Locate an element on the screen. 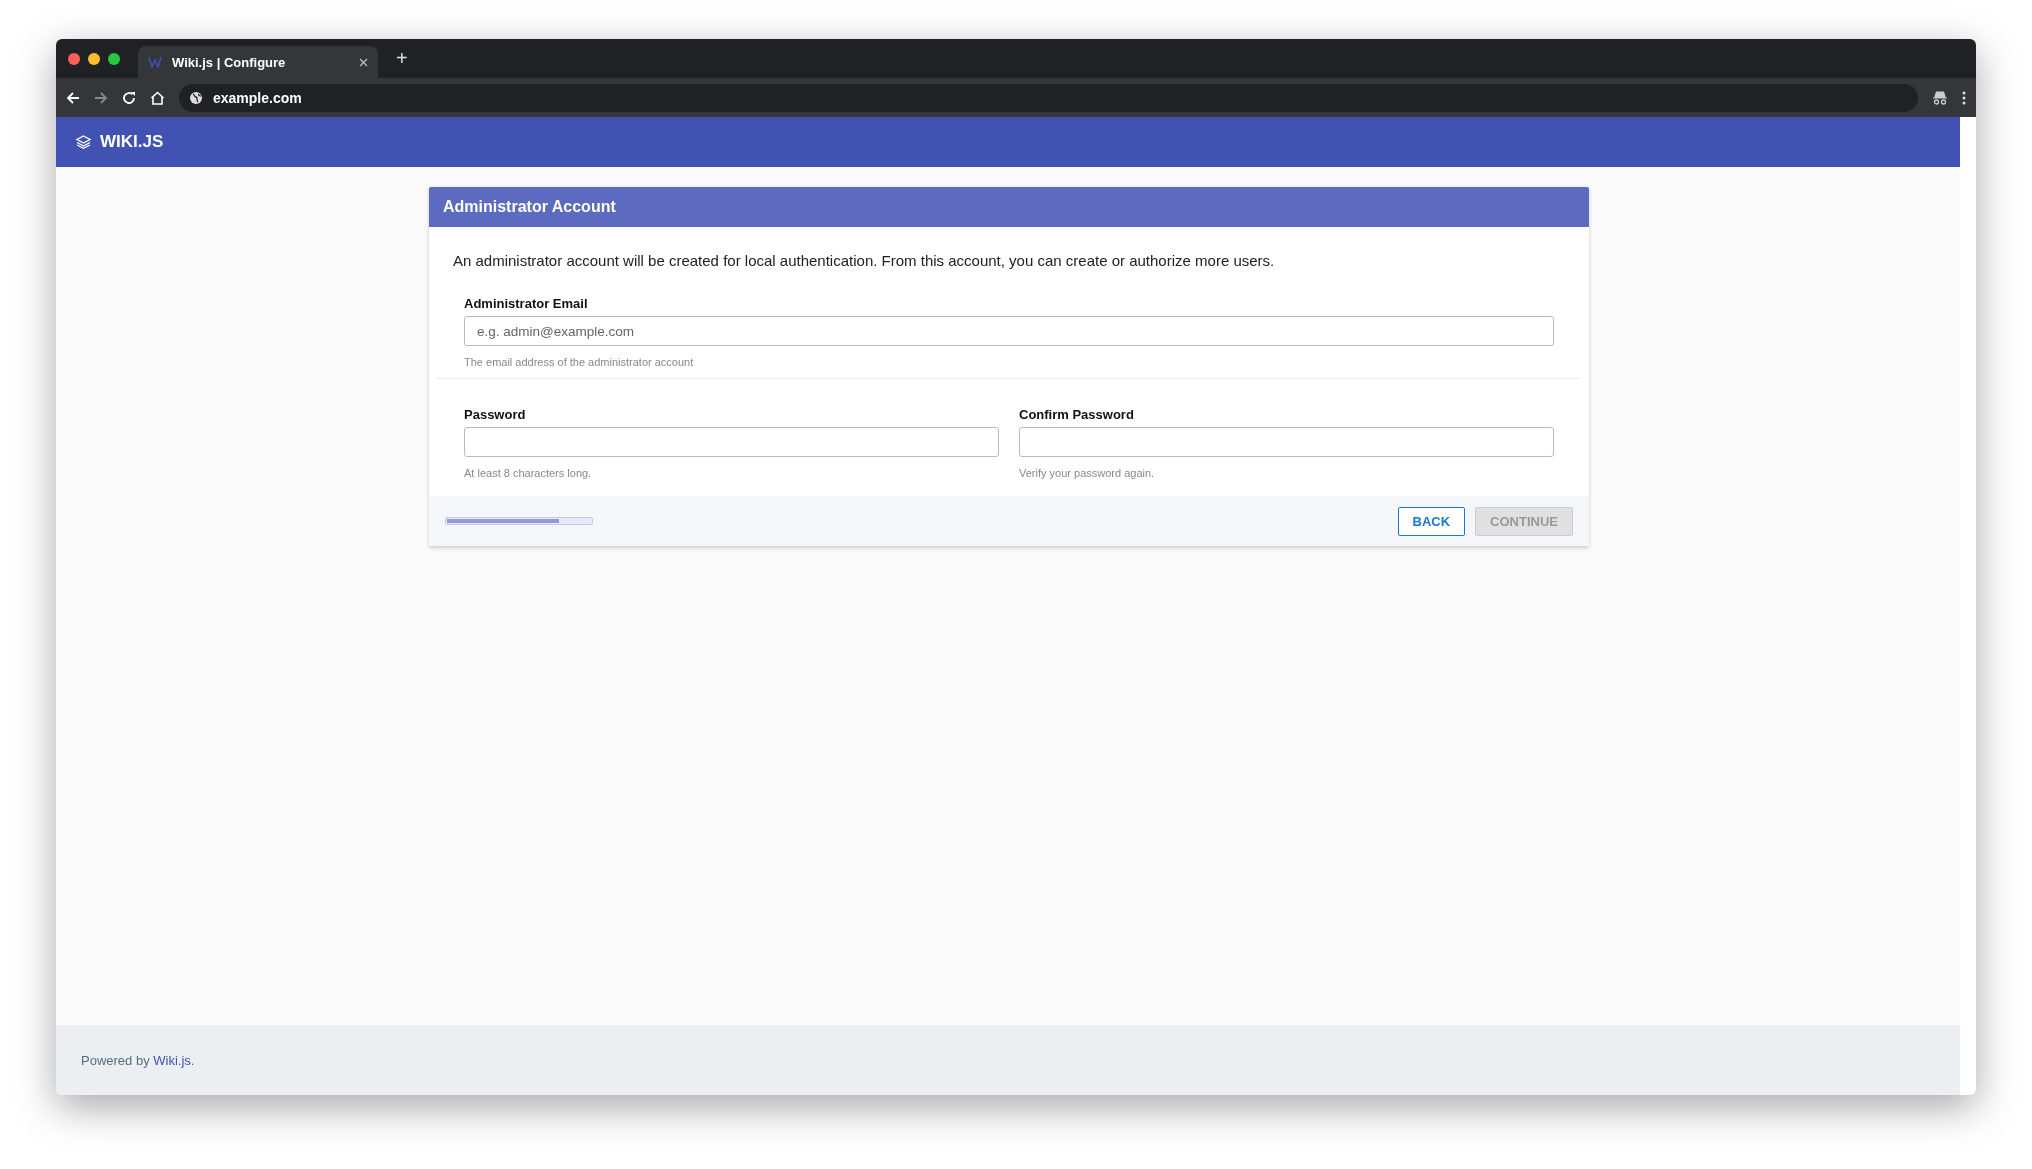 The image size is (2032, 1169). address-bar: example.com is located at coordinates (1048, 97).